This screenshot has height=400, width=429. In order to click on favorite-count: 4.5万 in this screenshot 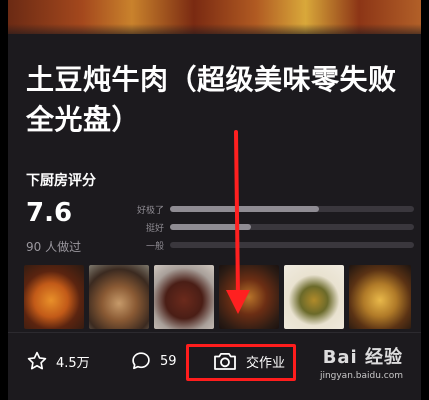, I will do `click(73, 363)`.